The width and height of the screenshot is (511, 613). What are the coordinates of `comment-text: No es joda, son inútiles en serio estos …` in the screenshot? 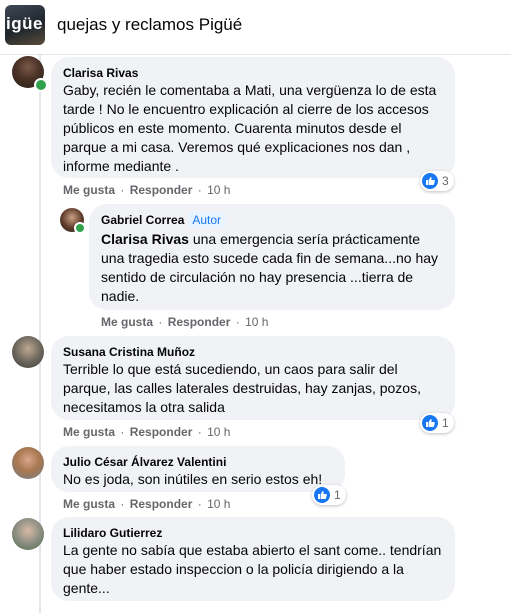 It's located at (193, 479).